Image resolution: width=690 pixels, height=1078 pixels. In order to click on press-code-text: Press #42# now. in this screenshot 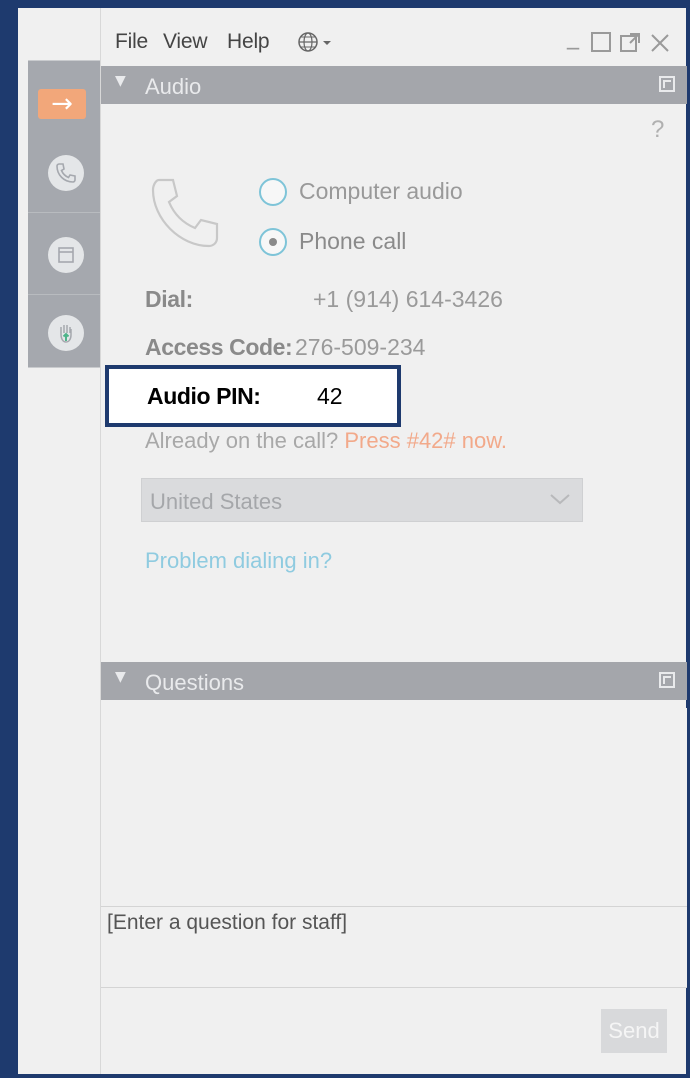, I will do `click(426, 440)`.